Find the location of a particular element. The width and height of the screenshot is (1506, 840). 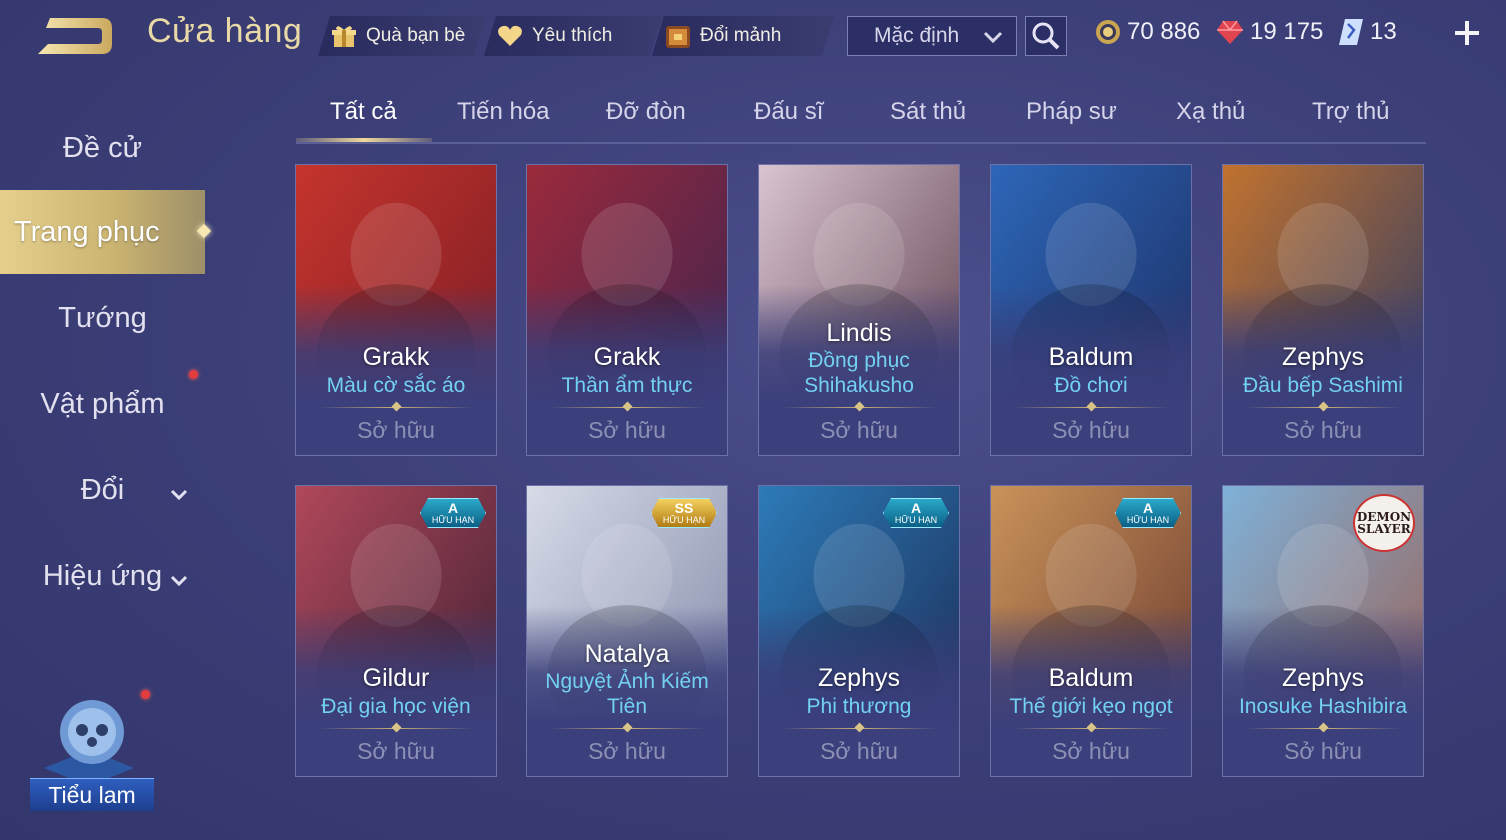

page-title: Cửa hàng is located at coordinates (225, 31).